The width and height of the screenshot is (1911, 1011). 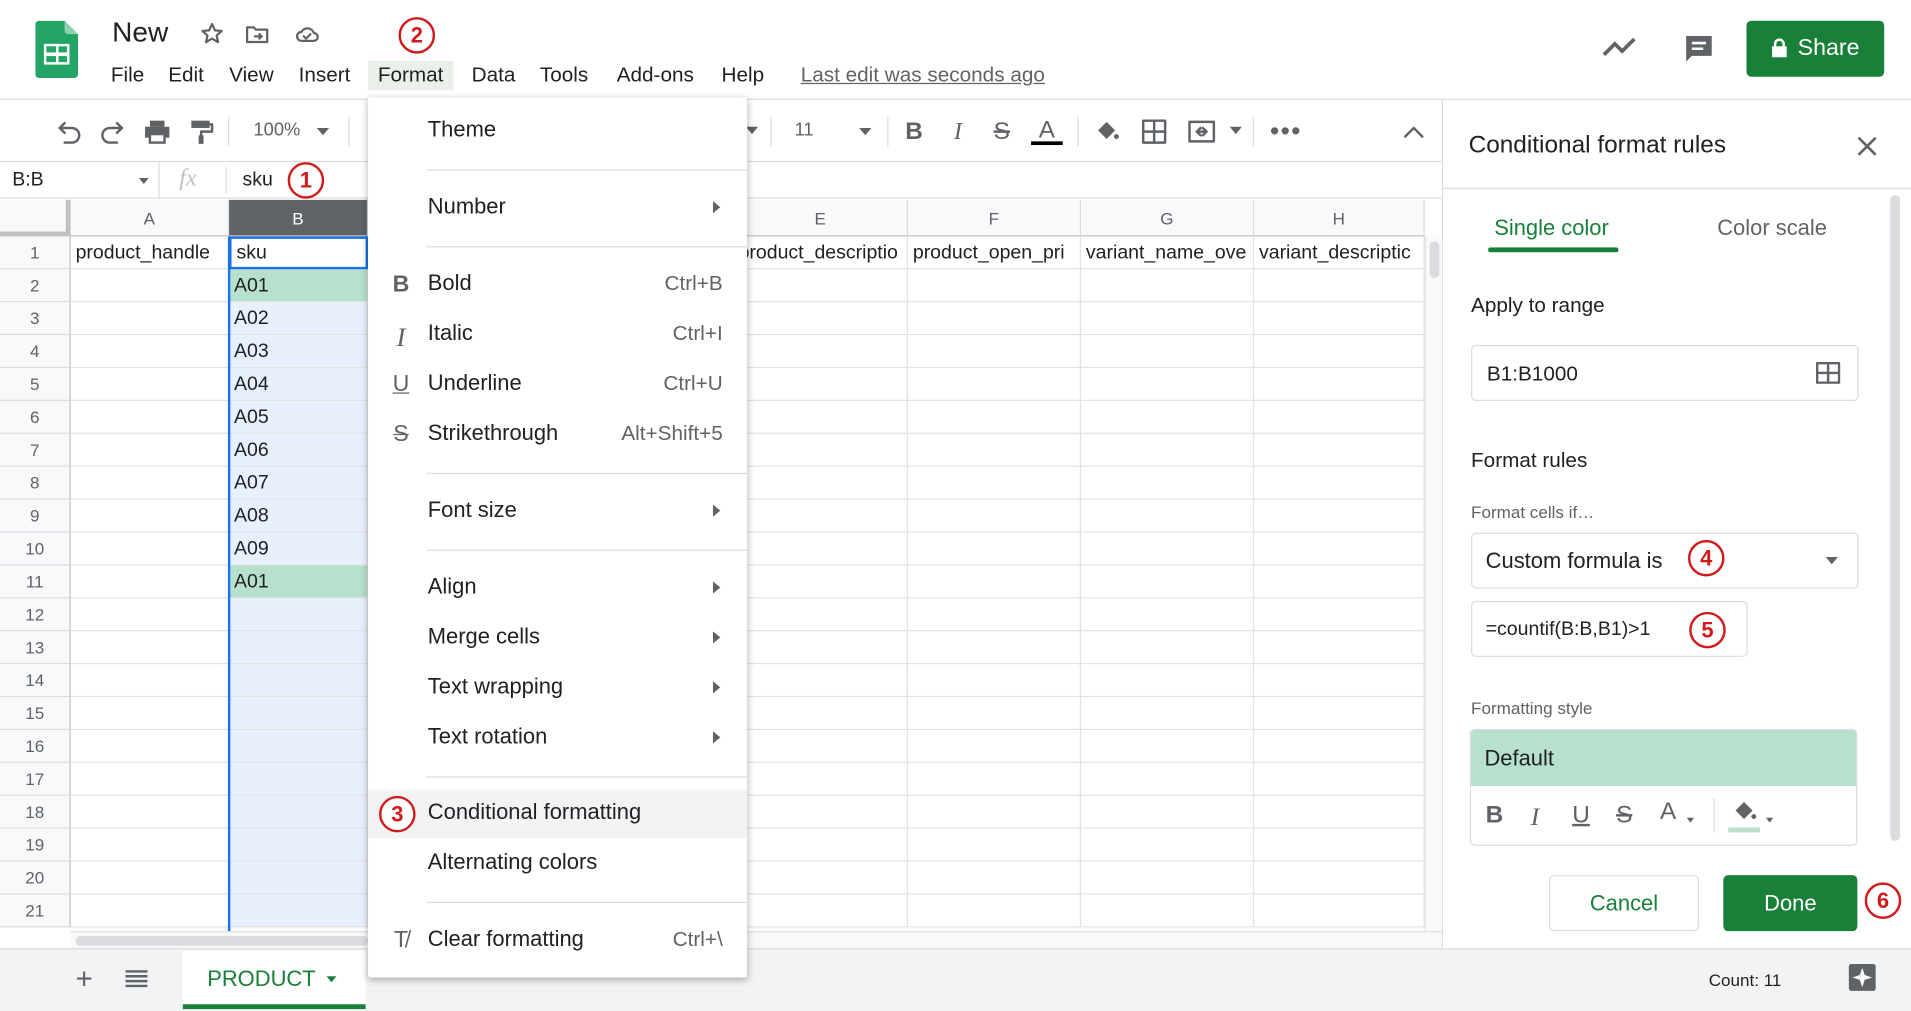 I want to click on cell-h17, so click(x=1339, y=779).